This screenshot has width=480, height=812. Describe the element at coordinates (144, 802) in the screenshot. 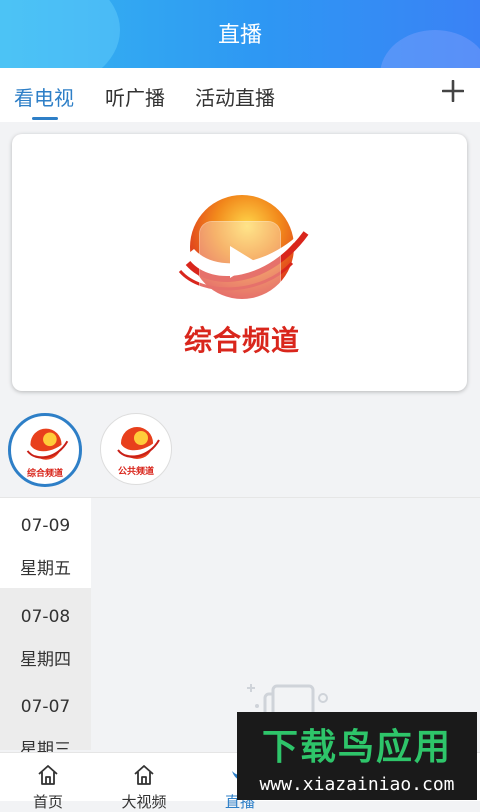

I see `nav-label: 大视频` at that location.